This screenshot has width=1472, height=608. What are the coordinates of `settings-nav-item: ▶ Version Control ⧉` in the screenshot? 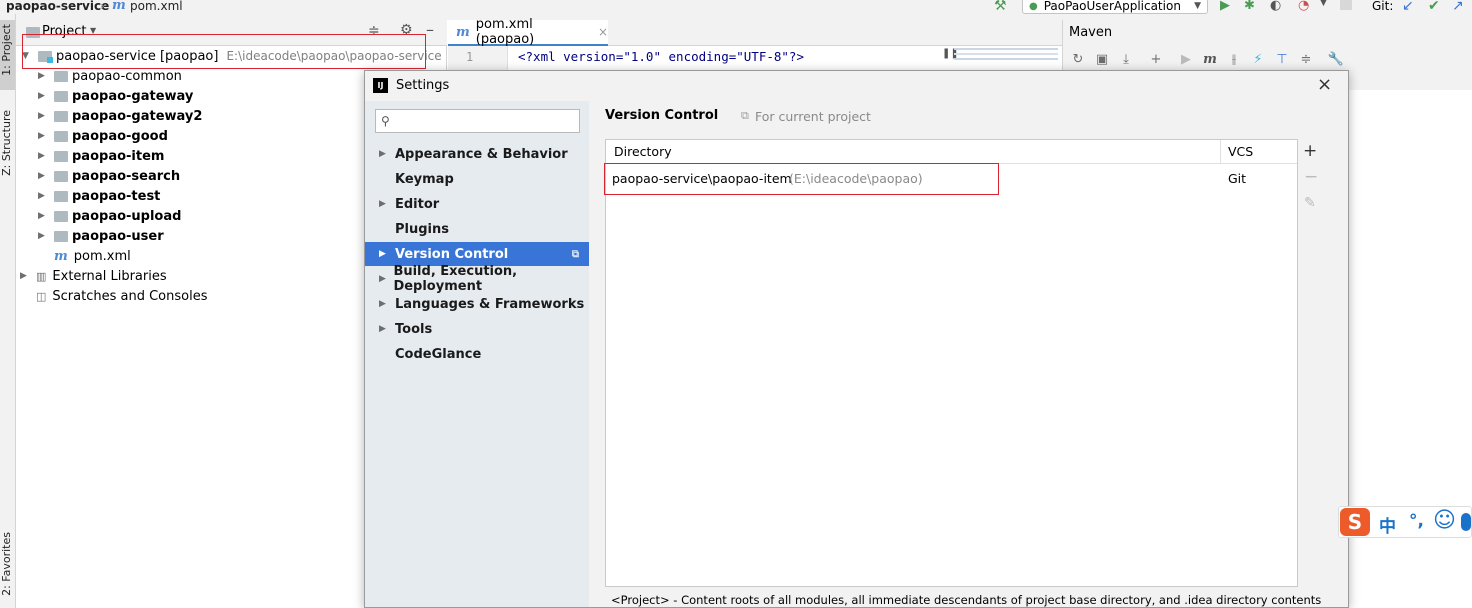 It's located at (477, 254).